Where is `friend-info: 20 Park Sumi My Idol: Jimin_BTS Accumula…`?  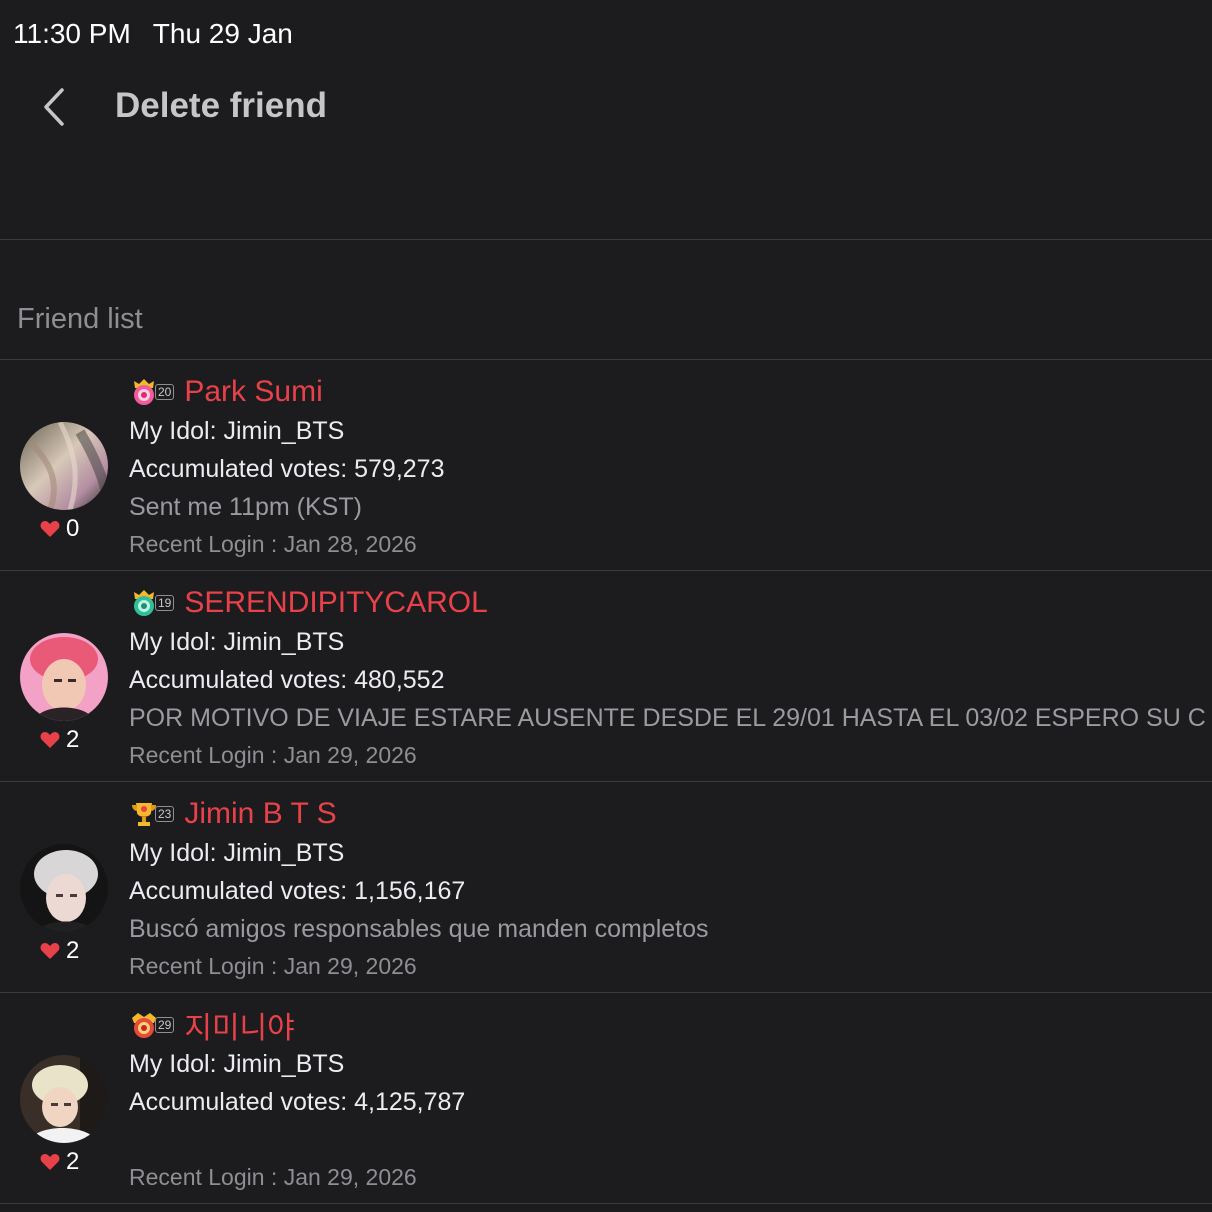
friend-info: 20 Park Sumi My Idol: Jimin_BTS Accumula… is located at coordinates (670, 467).